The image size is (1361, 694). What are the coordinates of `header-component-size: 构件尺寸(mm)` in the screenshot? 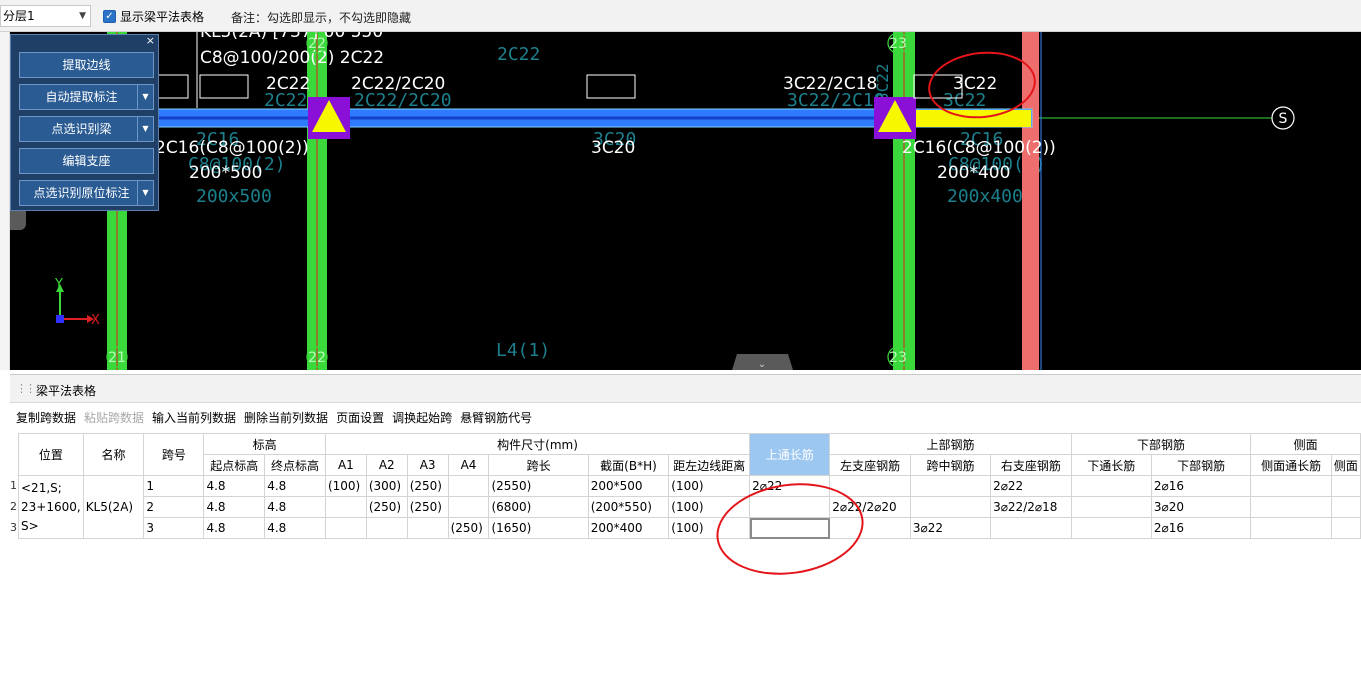 It's located at (537, 444).